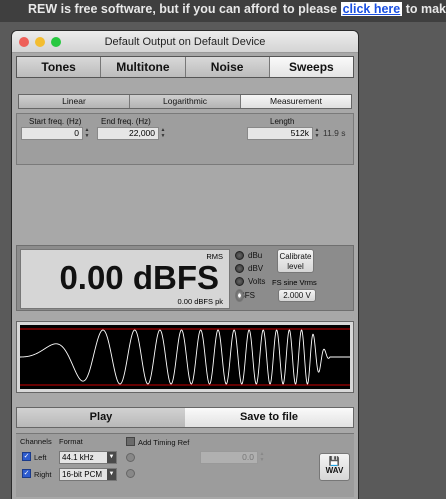 The height and width of the screenshot is (499, 446). I want to click on right-label: Right, so click(43, 474).